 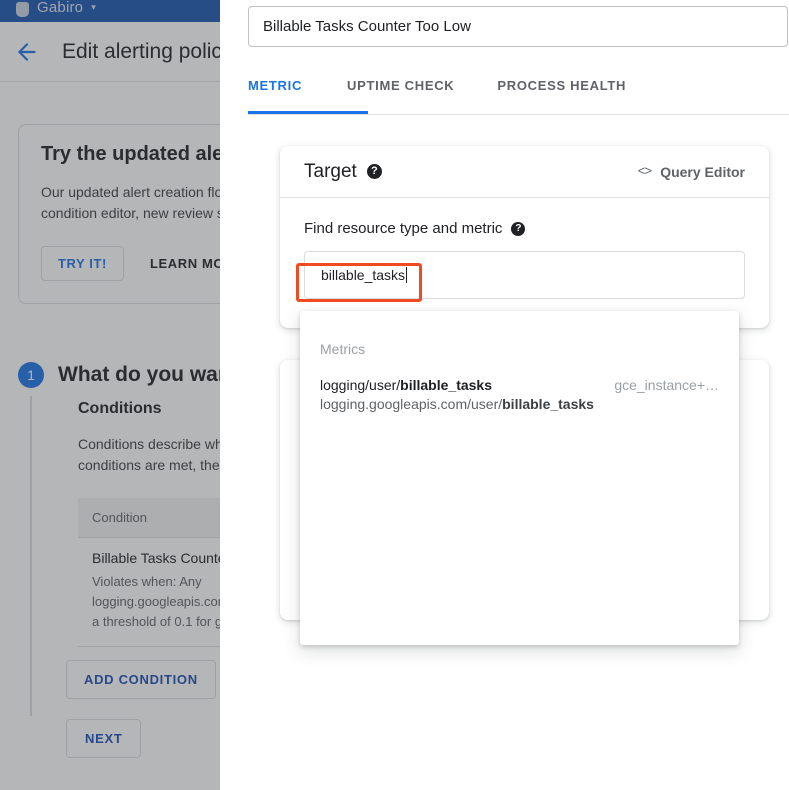 I want to click on step-1-header: 1 What do you want to track?, so click(x=119, y=375).